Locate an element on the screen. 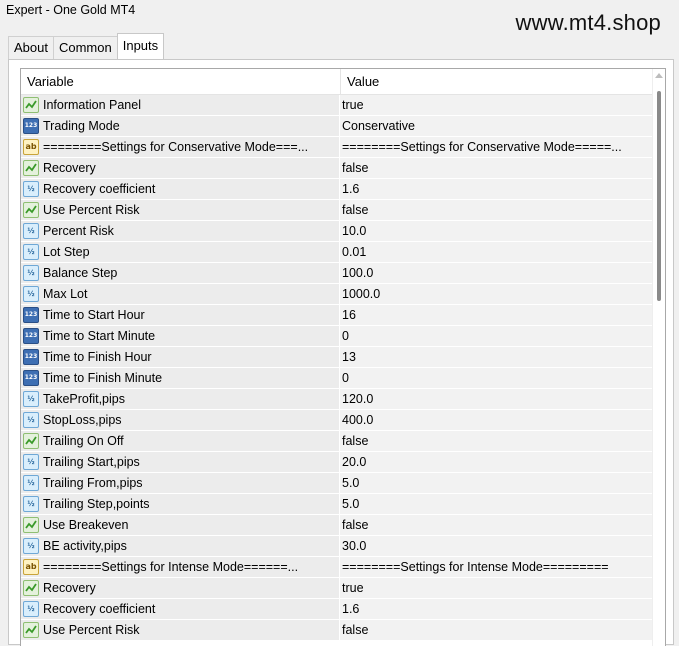 This screenshot has width=679, height=646. variable-cell: ½ Lot Step is located at coordinates (180, 252).